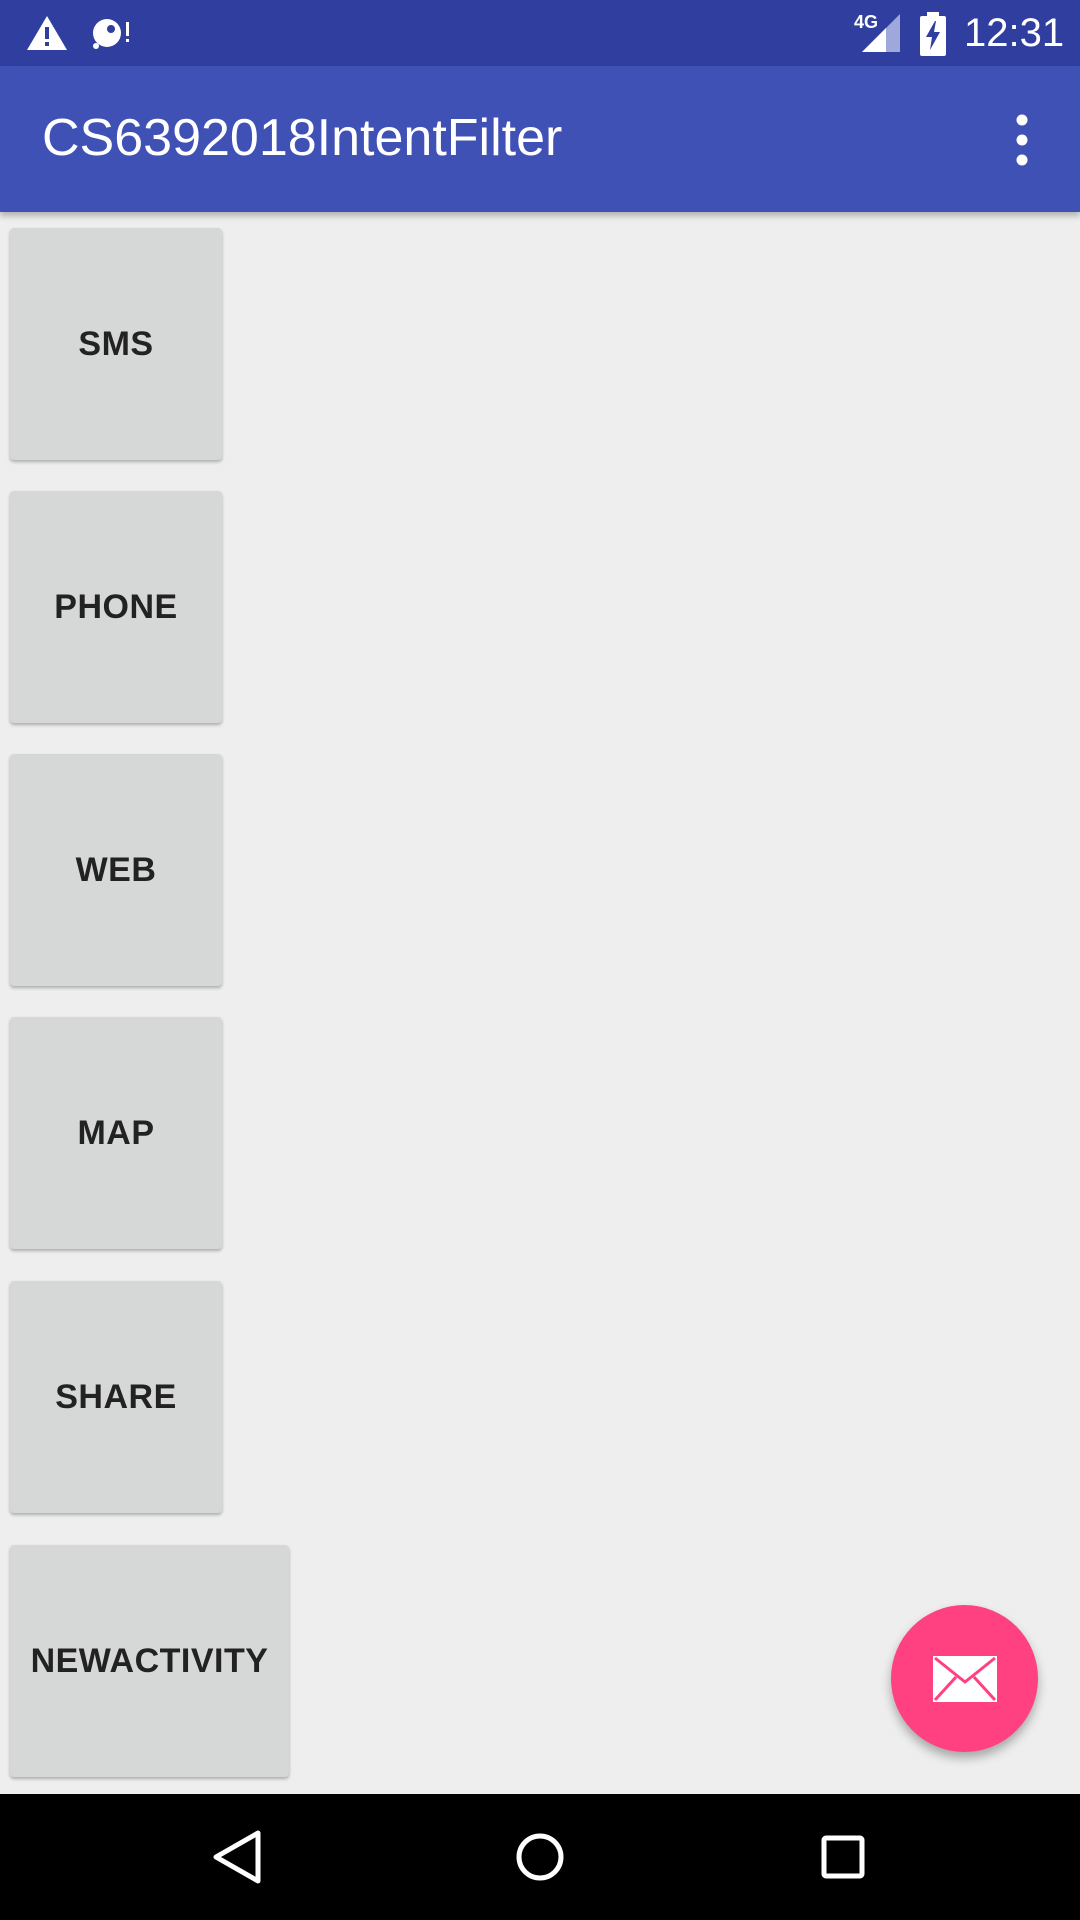 The width and height of the screenshot is (1080, 1920). Describe the element at coordinates (1014, 33) in the screenshot. I see `status-clock: 12:31` at that location.